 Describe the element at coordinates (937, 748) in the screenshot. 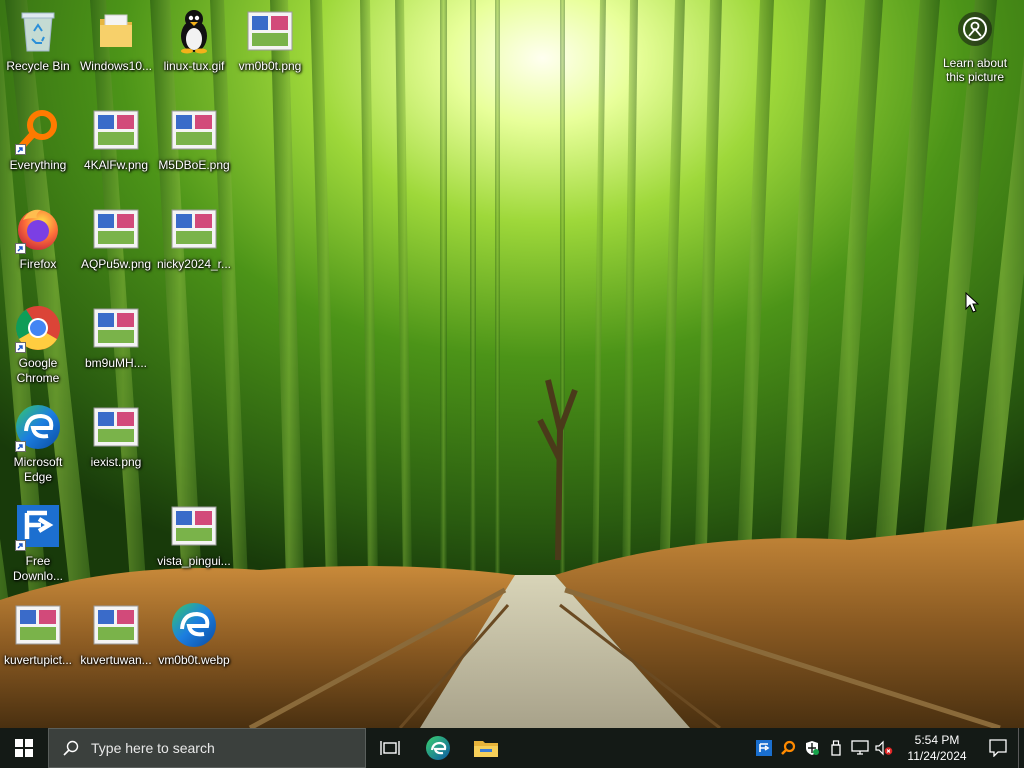

I see `taskbar-clock: 5:54 PM 11/24/2024` at that location.